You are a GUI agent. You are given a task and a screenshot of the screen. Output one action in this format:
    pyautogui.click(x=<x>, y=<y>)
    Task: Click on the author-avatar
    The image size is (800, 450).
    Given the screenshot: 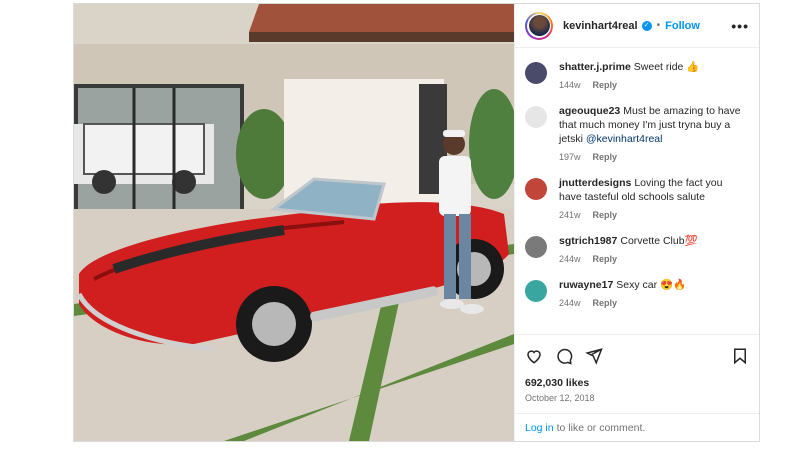 What is the action you would take?
    pyautogui.click(x=539, y=25)
    